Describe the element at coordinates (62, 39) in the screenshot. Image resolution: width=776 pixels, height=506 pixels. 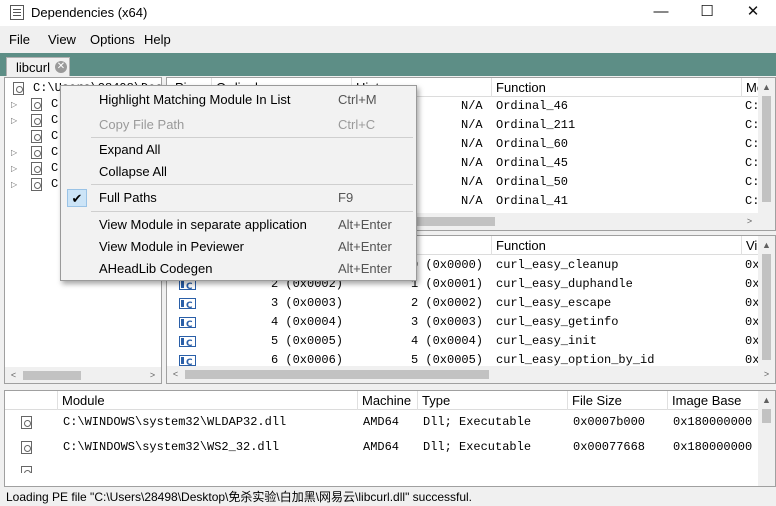
I see `menu-view: View` at that location.